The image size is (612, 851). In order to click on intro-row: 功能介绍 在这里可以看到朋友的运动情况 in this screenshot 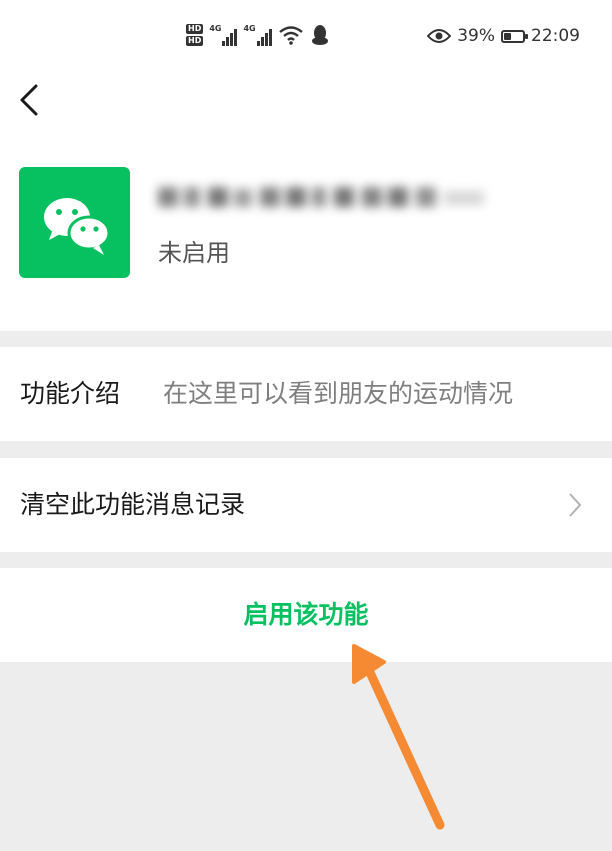, I will do `click(306, 394)`.